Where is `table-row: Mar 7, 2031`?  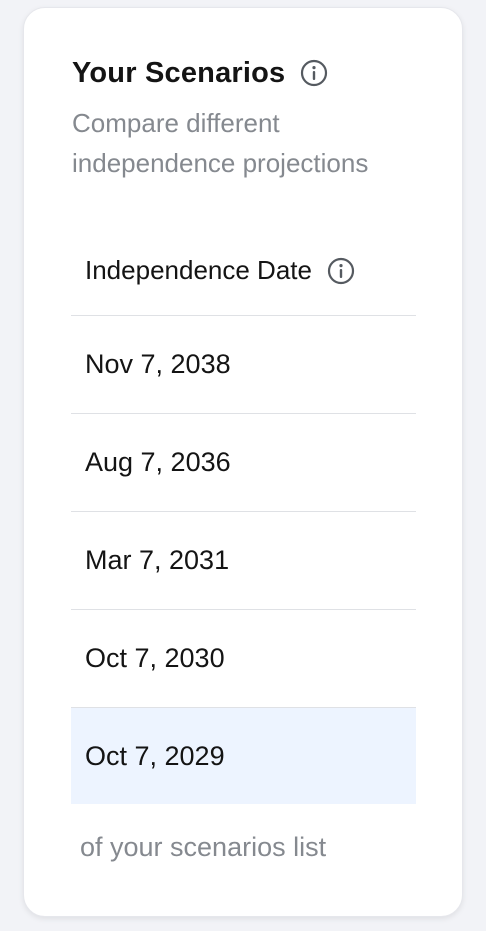
table-row: Mar 7, 2031 is located at coordinates (243, 561).